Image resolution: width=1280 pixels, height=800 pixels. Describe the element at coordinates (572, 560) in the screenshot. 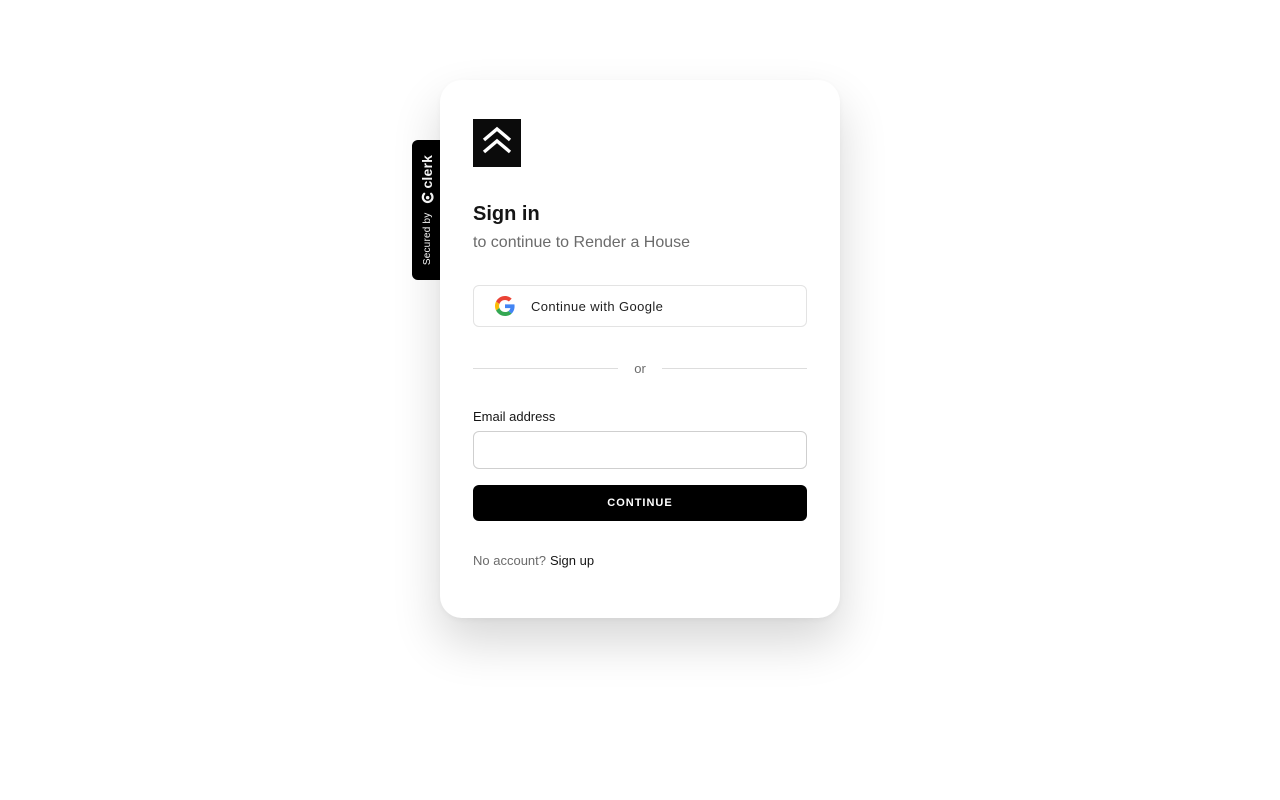

I see `sign-up-link: Sign up` at that location.